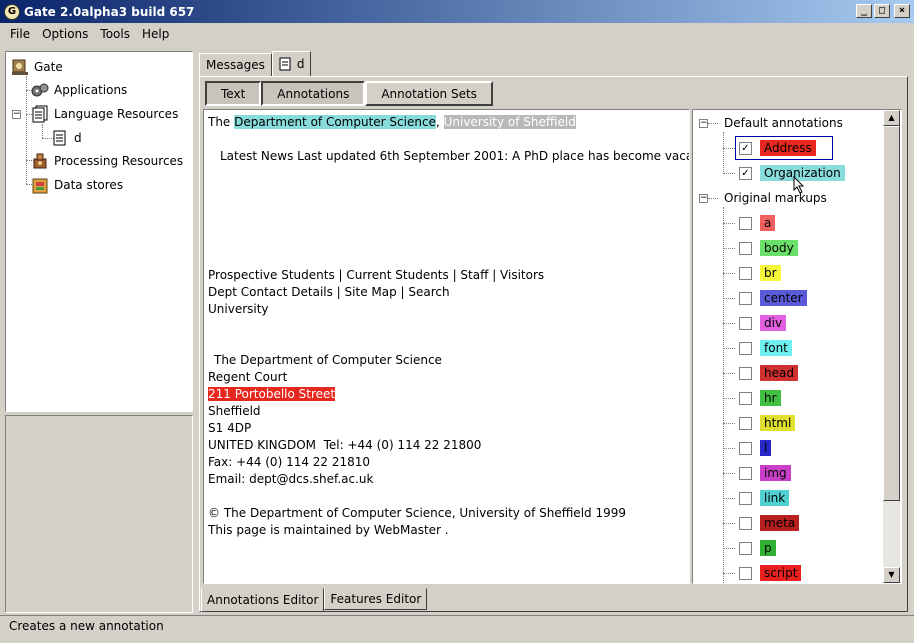 This screenshot has height=643, width=914. I want to click on menu-tools: Tools, so click(115, 34).